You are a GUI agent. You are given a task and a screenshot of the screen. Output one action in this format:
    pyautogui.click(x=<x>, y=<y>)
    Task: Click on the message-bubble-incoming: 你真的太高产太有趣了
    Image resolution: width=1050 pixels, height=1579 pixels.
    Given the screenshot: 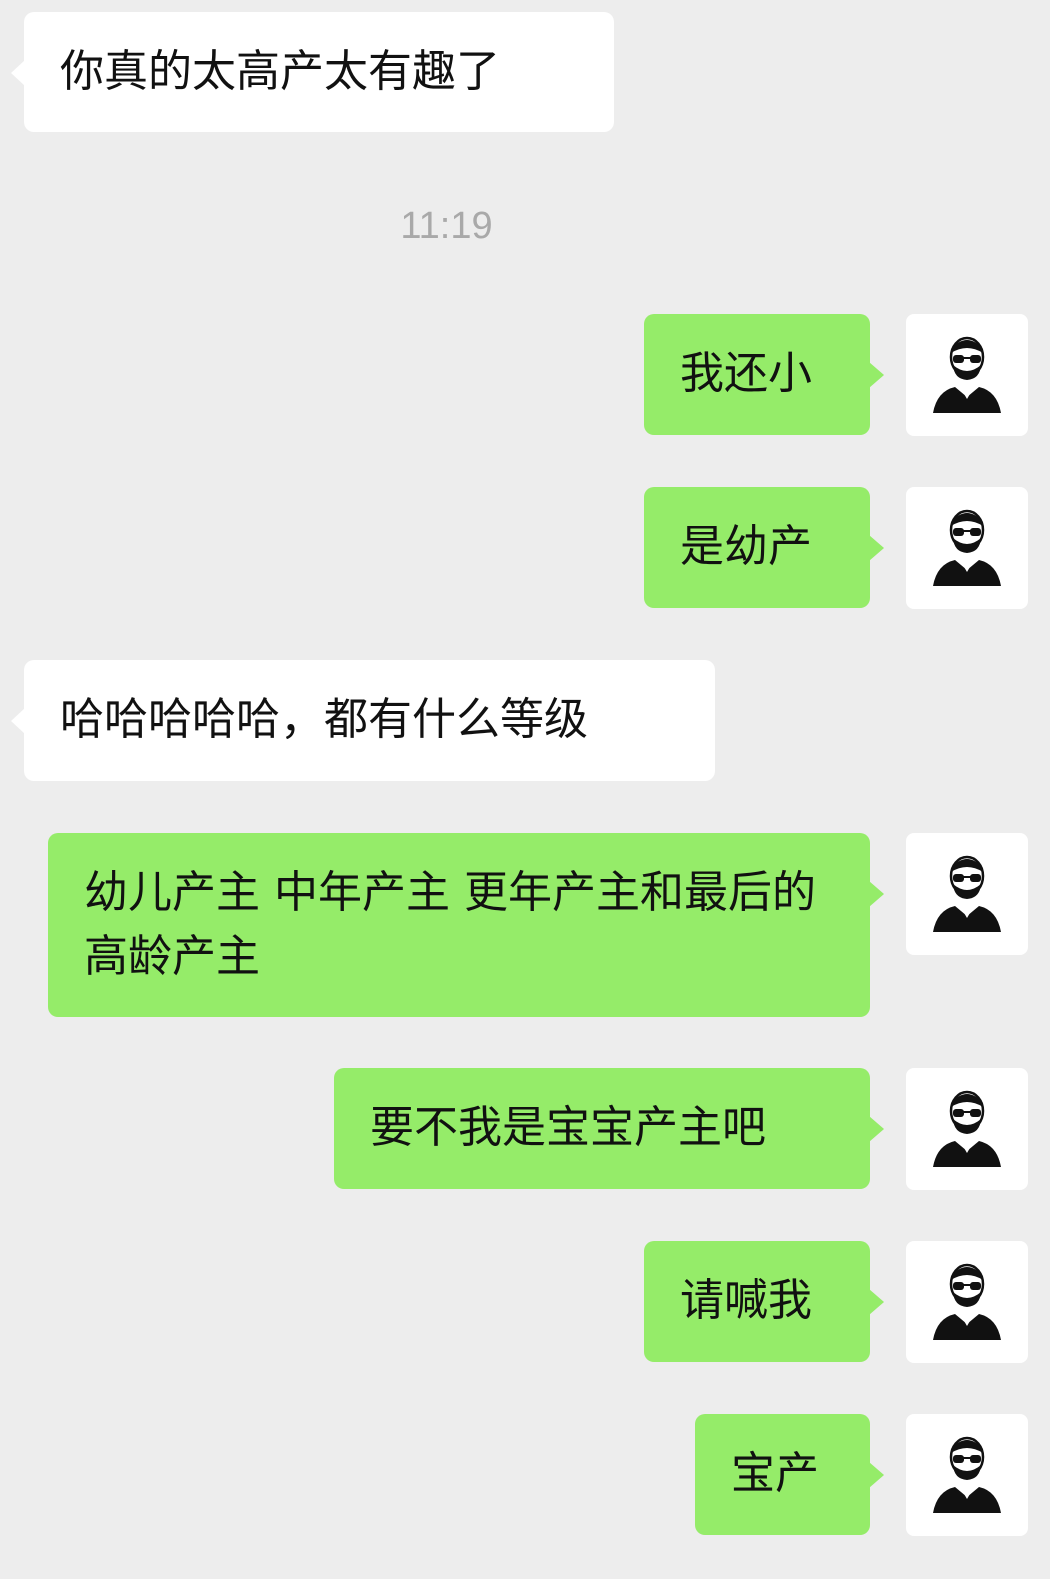 What is the action you would take?
    pyautogui.click(x=312, y=72)
    